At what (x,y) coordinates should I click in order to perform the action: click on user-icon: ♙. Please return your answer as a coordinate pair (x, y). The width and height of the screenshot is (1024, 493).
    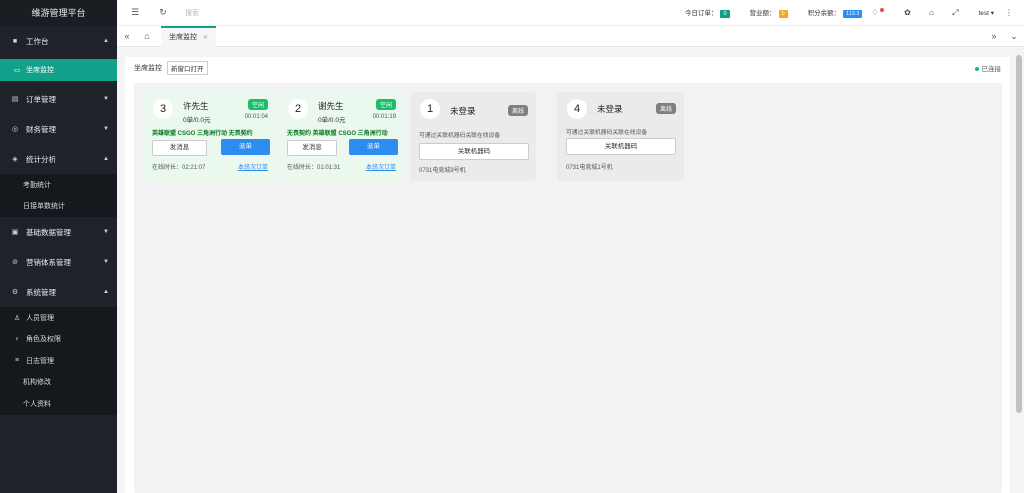
    Looking at the image, I should click on (17, 318).